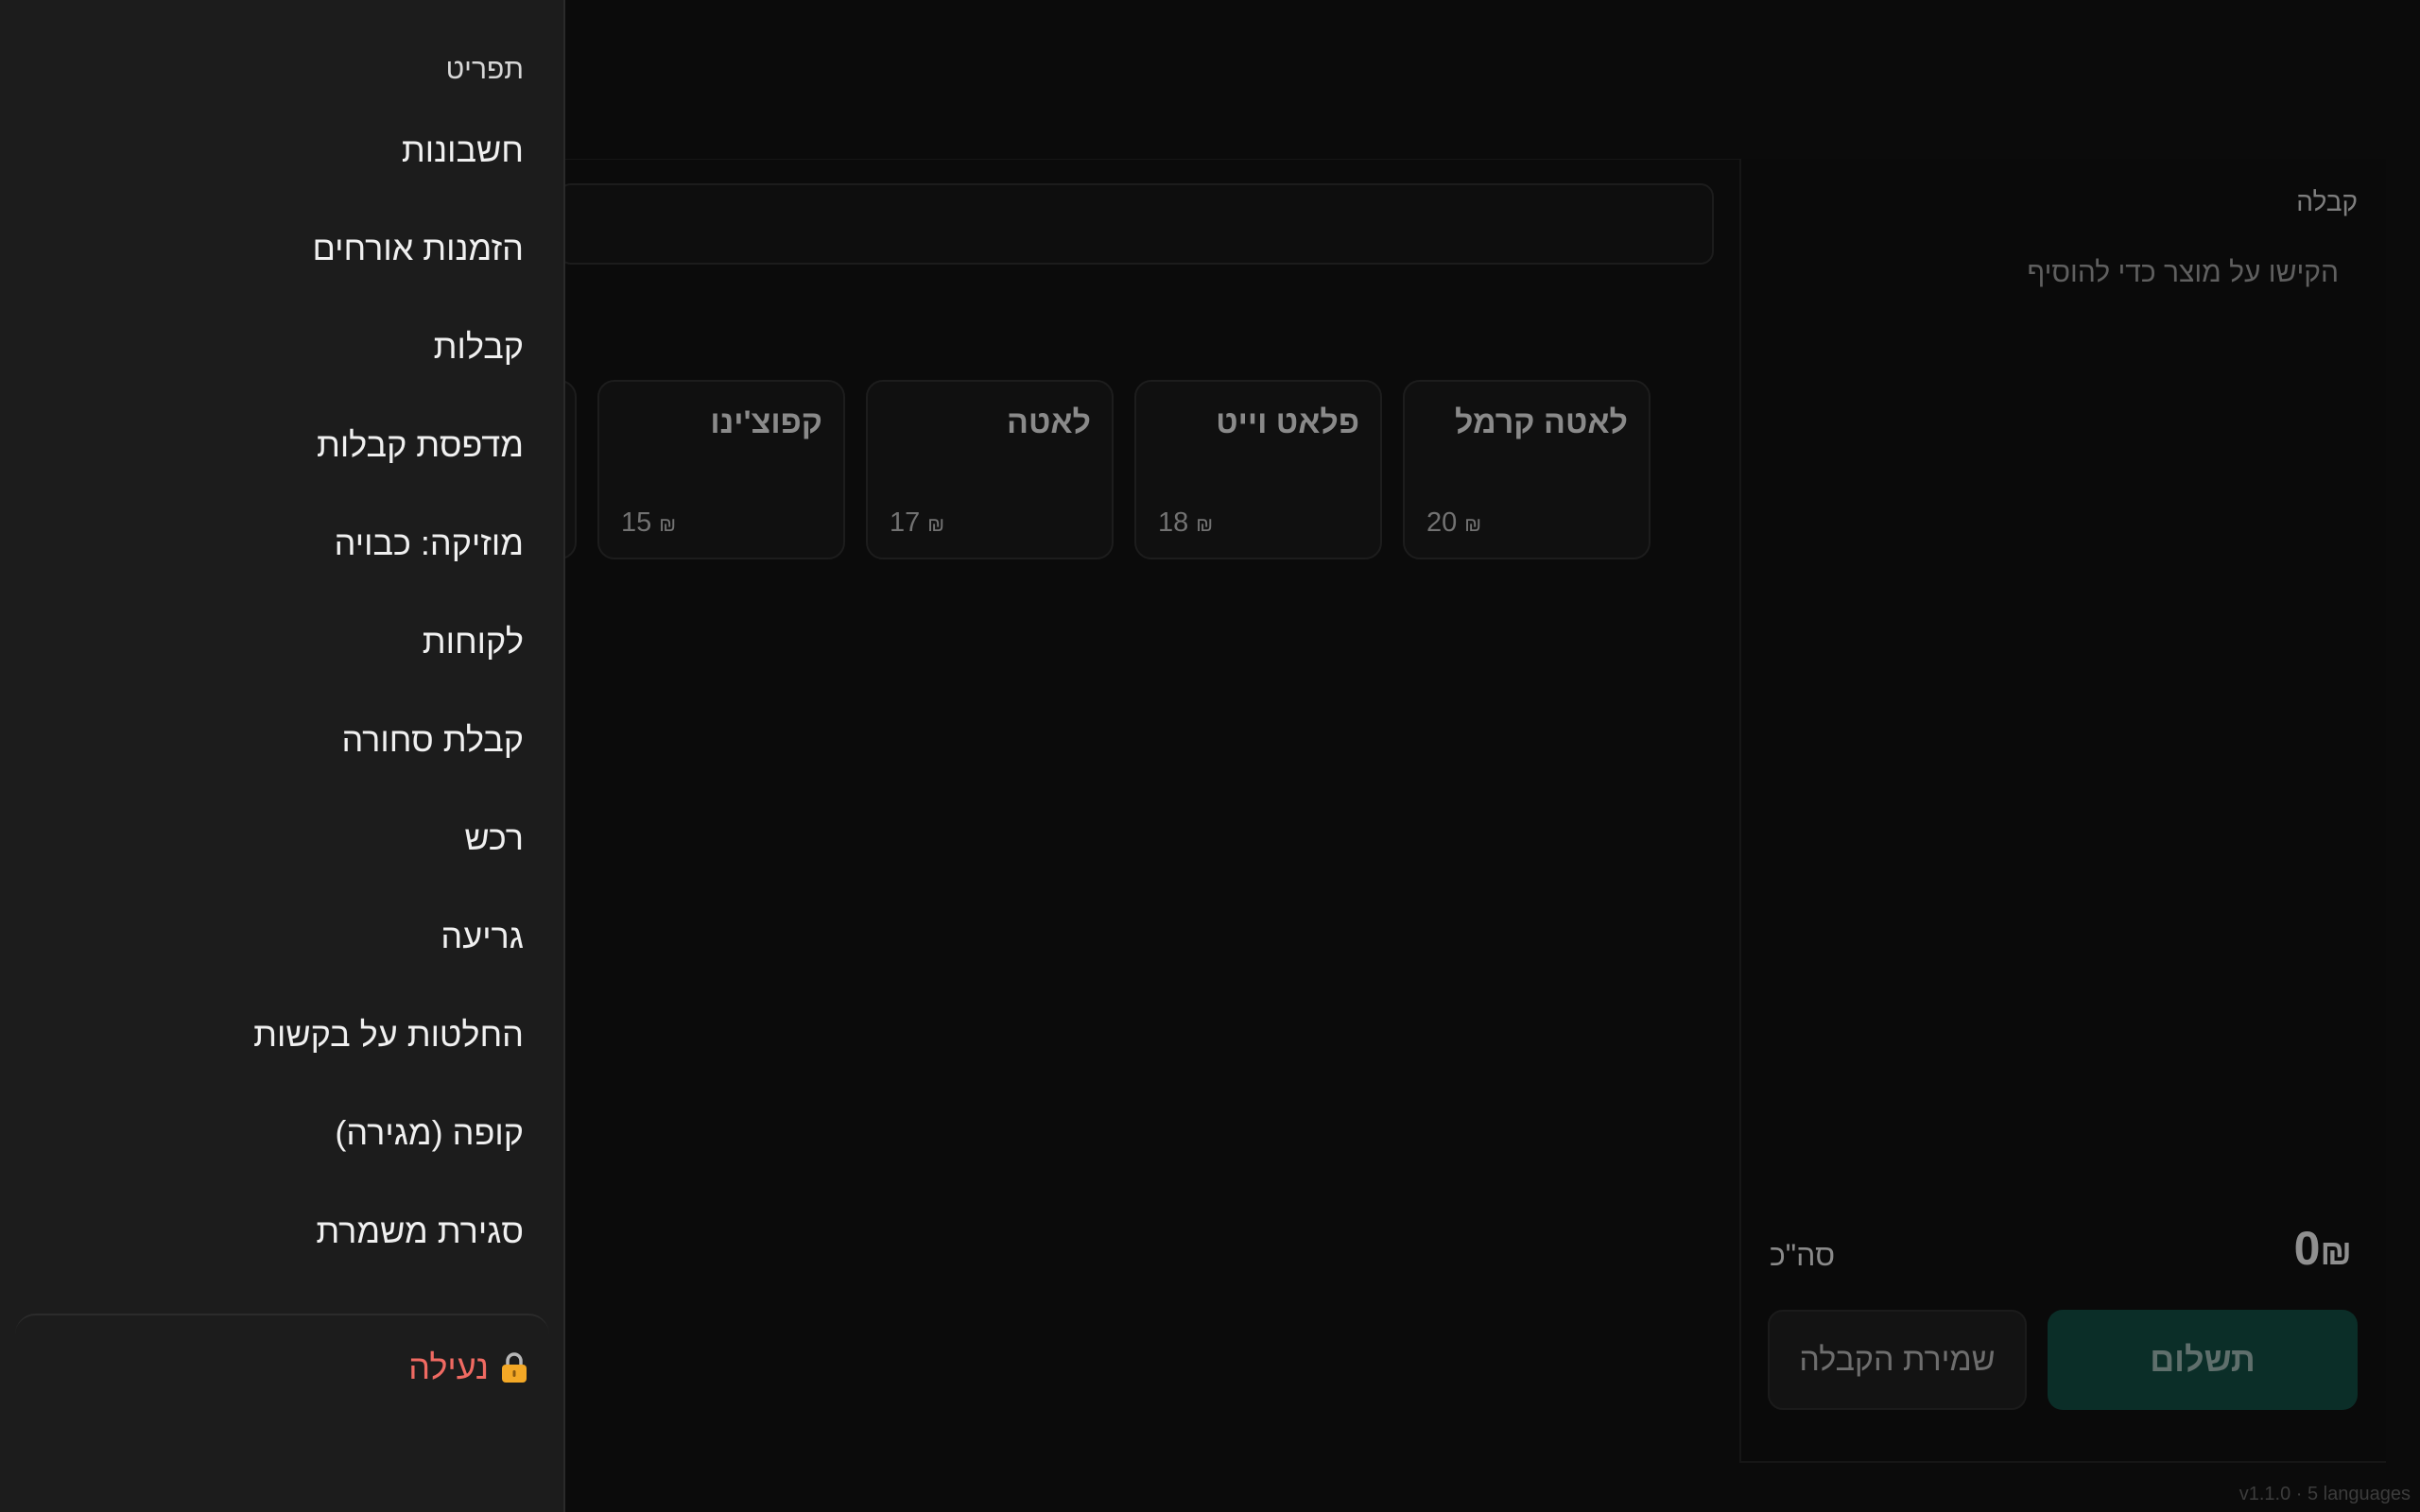  Describe the element at coordinates (420, 1231) in the screenshot. I see `menu-item-close-shift: סגירת משמרת` at that location.